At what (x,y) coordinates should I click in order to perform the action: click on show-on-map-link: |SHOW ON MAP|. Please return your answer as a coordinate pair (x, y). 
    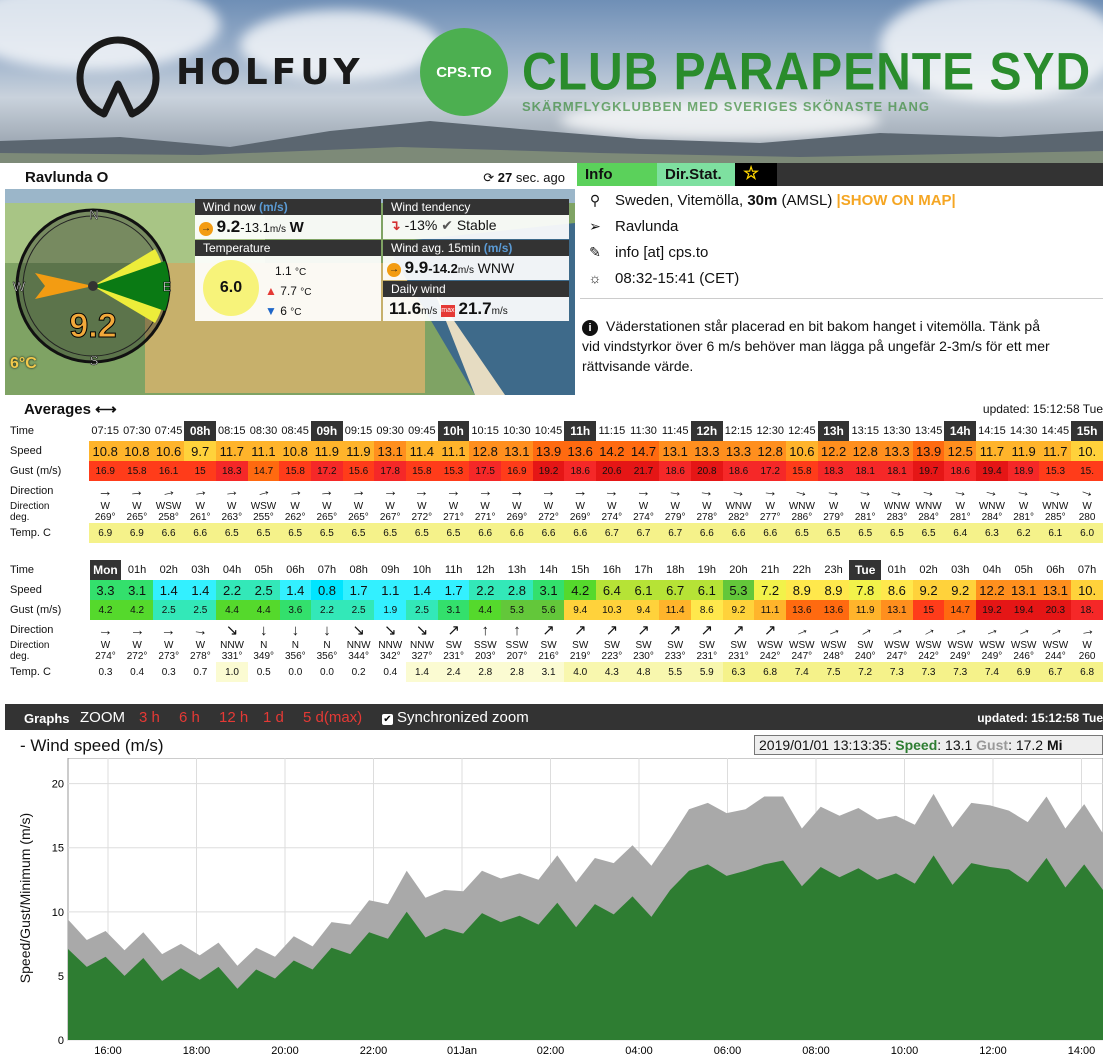
    Looking at the image, I should click on (896, 200).